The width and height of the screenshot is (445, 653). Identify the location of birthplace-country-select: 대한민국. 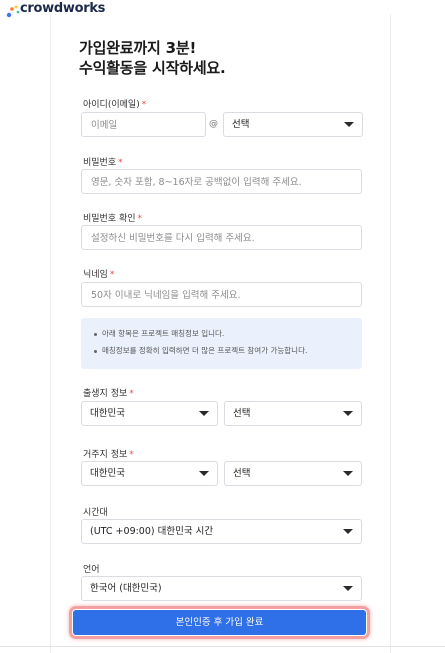
(149, 413).